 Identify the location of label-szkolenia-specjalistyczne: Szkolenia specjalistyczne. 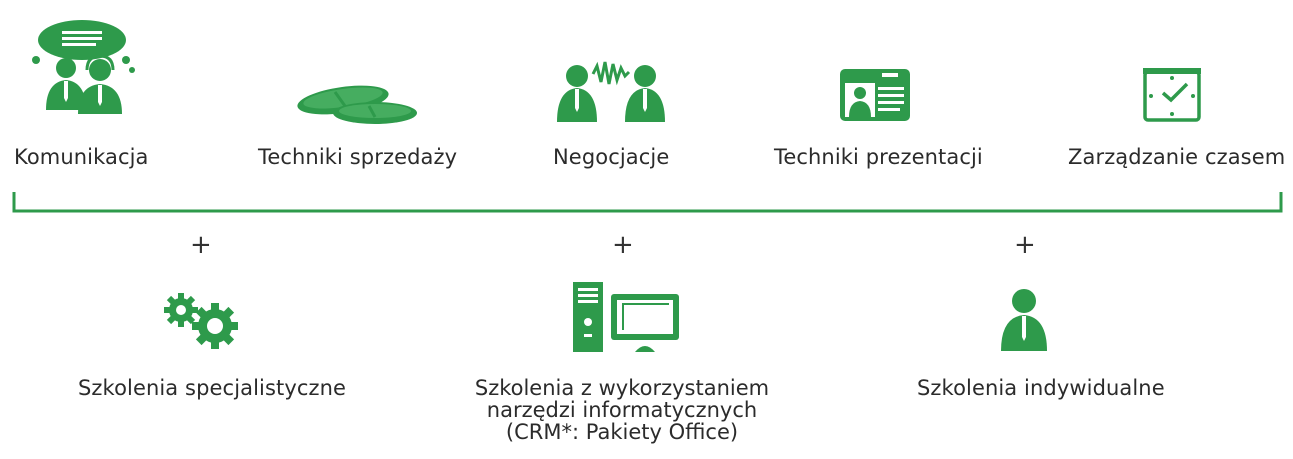
(212, 388).